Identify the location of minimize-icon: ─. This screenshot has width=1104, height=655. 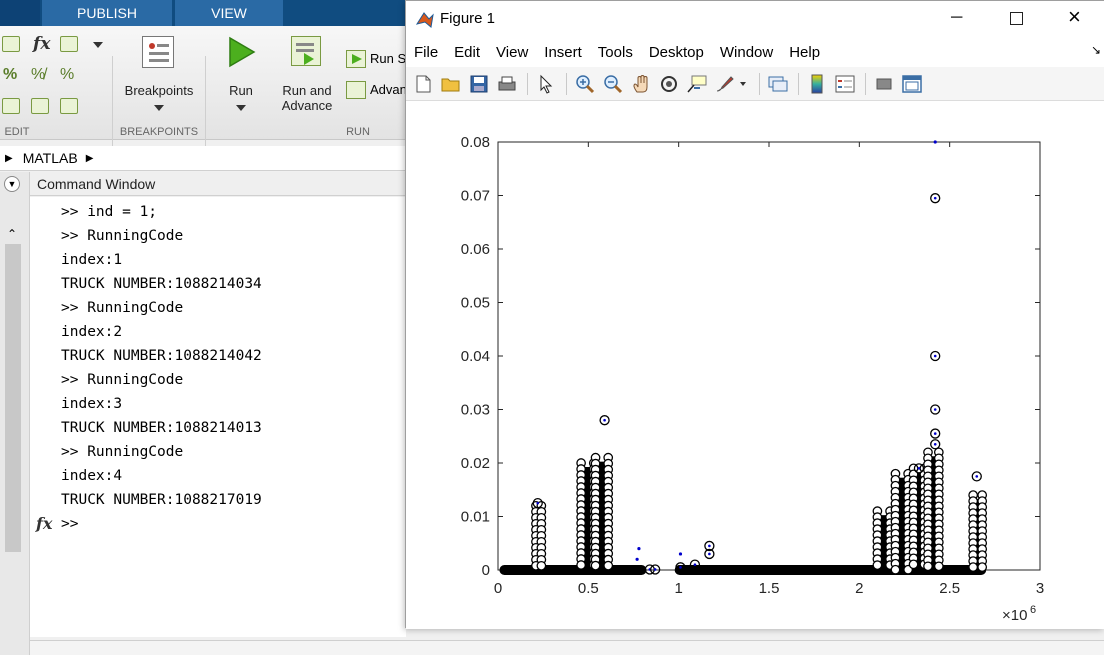
(956, 18).